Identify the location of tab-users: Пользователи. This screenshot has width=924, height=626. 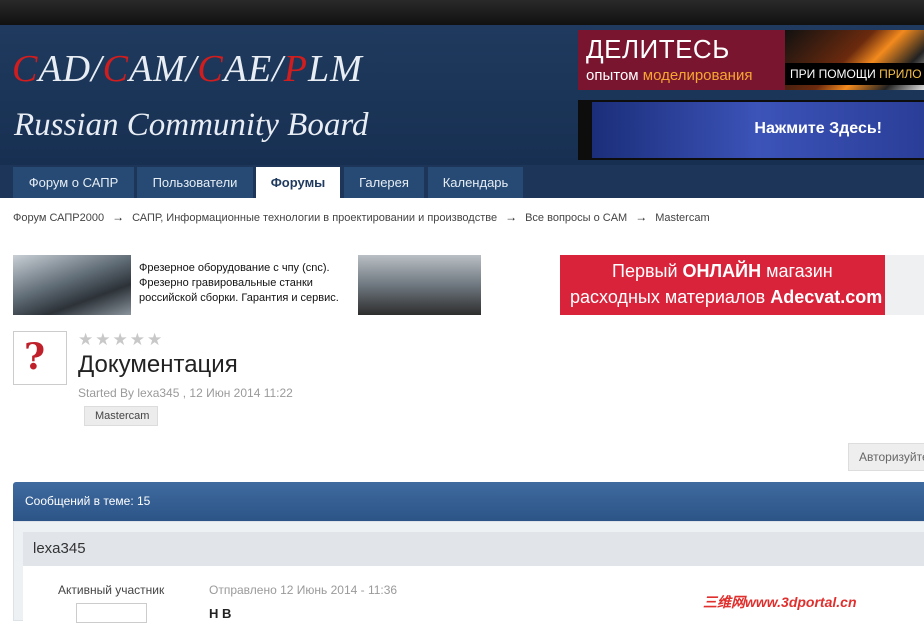
(195, 182).